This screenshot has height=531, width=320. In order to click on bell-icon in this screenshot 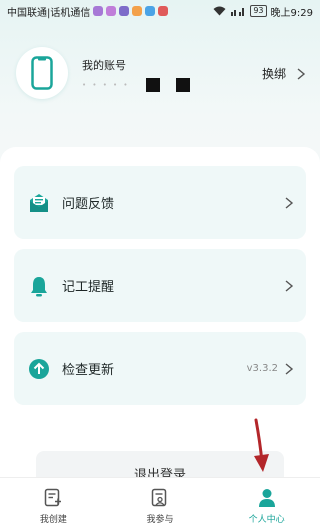, I will do `click(39, 286)`.